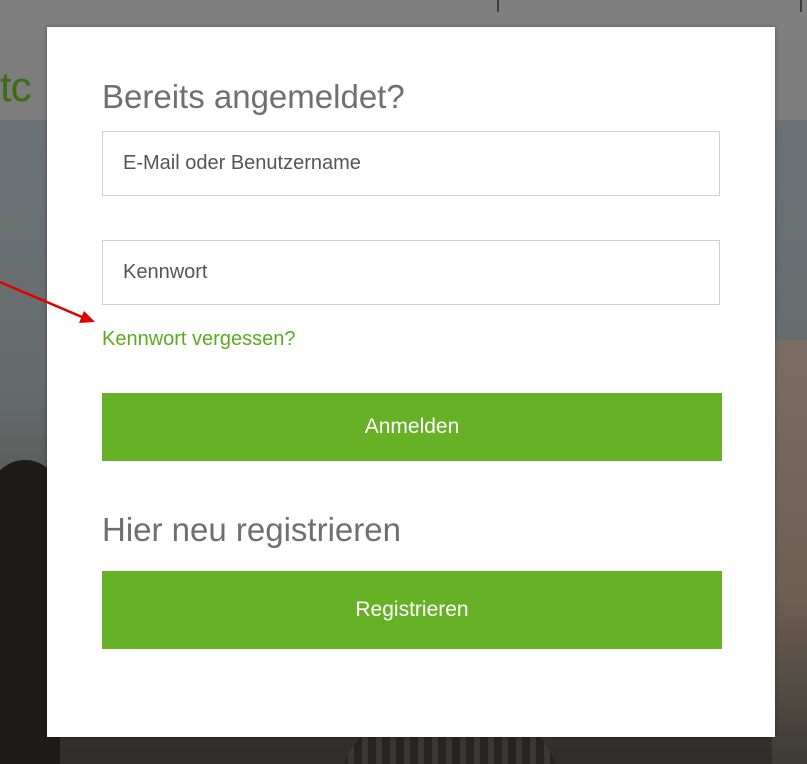 The height and width of the screenshot is (764, 807). I want to click on login-button: Anmelden, so click(412, 427).